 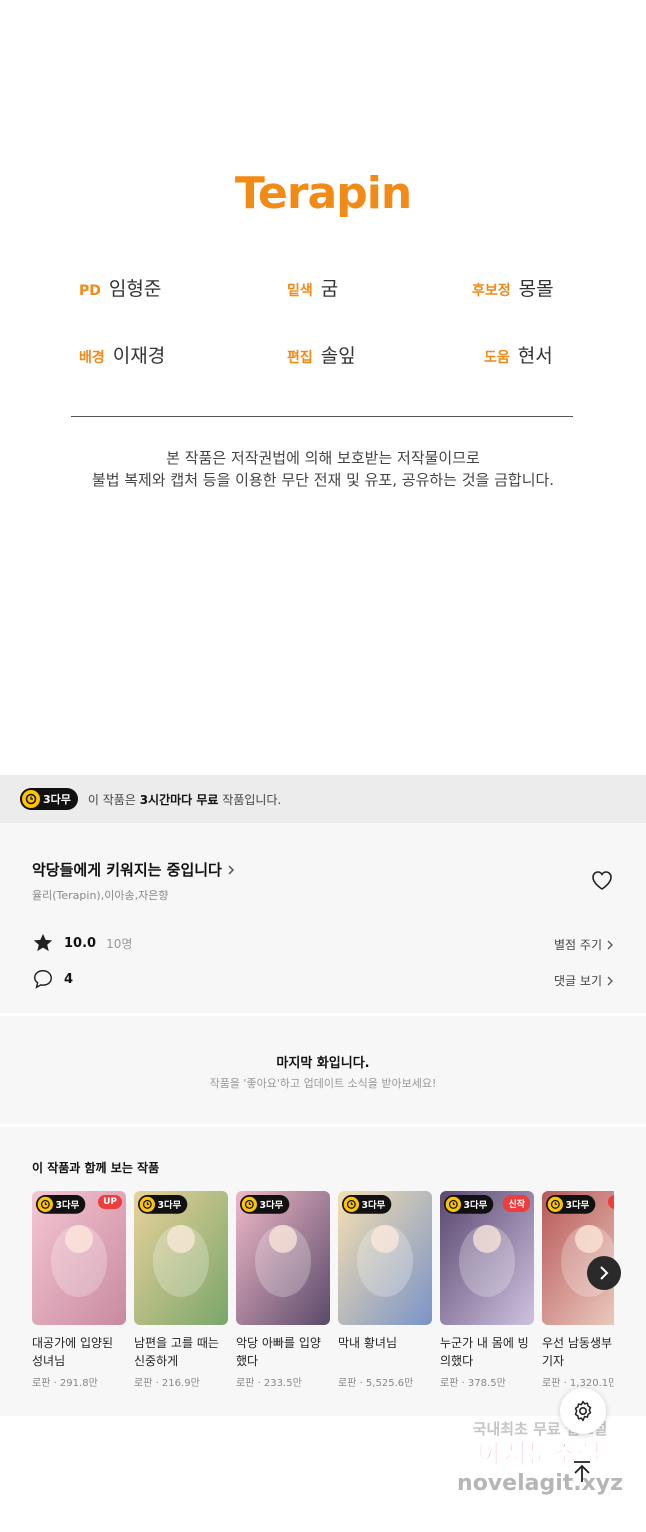 I want to click on gear-icon, so click(x=583, y=1411).